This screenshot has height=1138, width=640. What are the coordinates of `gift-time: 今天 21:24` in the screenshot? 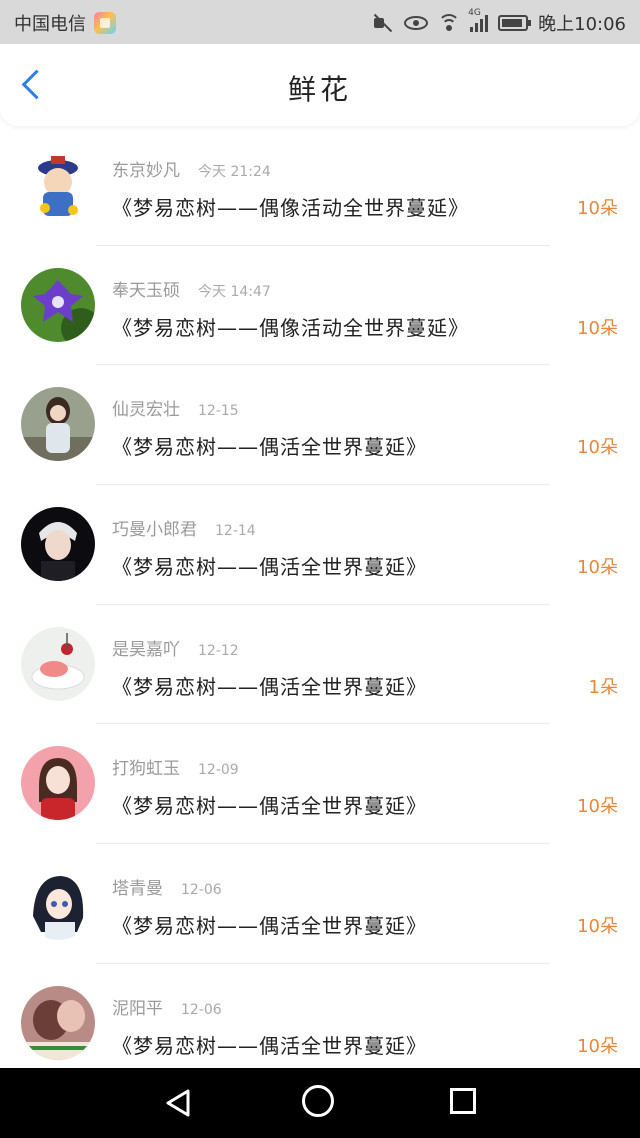 It's located at (234, 172).